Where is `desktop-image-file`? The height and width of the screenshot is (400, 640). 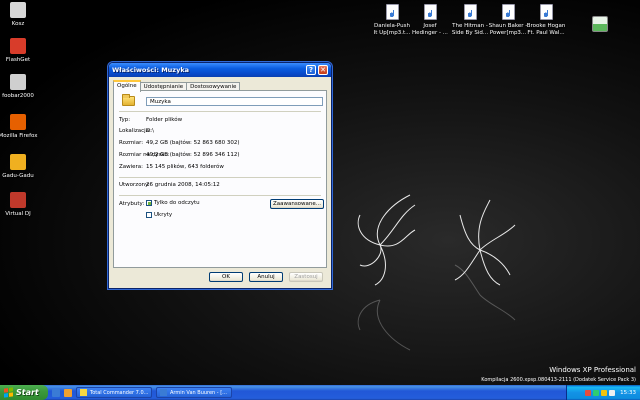 desktop-image-file is located at coordinates (600, 25).